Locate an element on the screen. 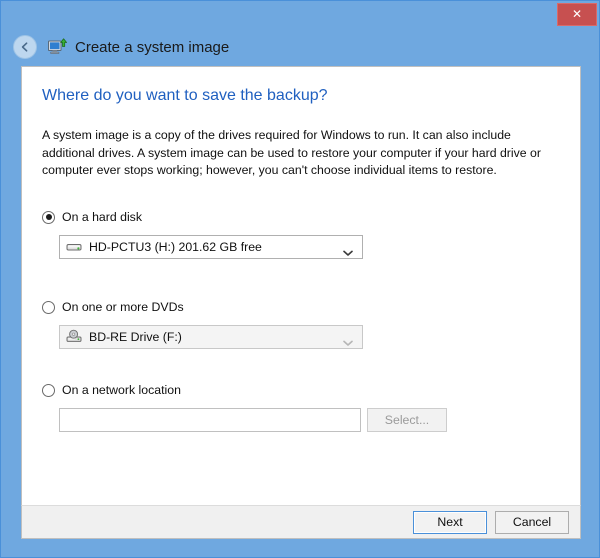  radio-label-network: On a network location is located at coordinates (121, 390).